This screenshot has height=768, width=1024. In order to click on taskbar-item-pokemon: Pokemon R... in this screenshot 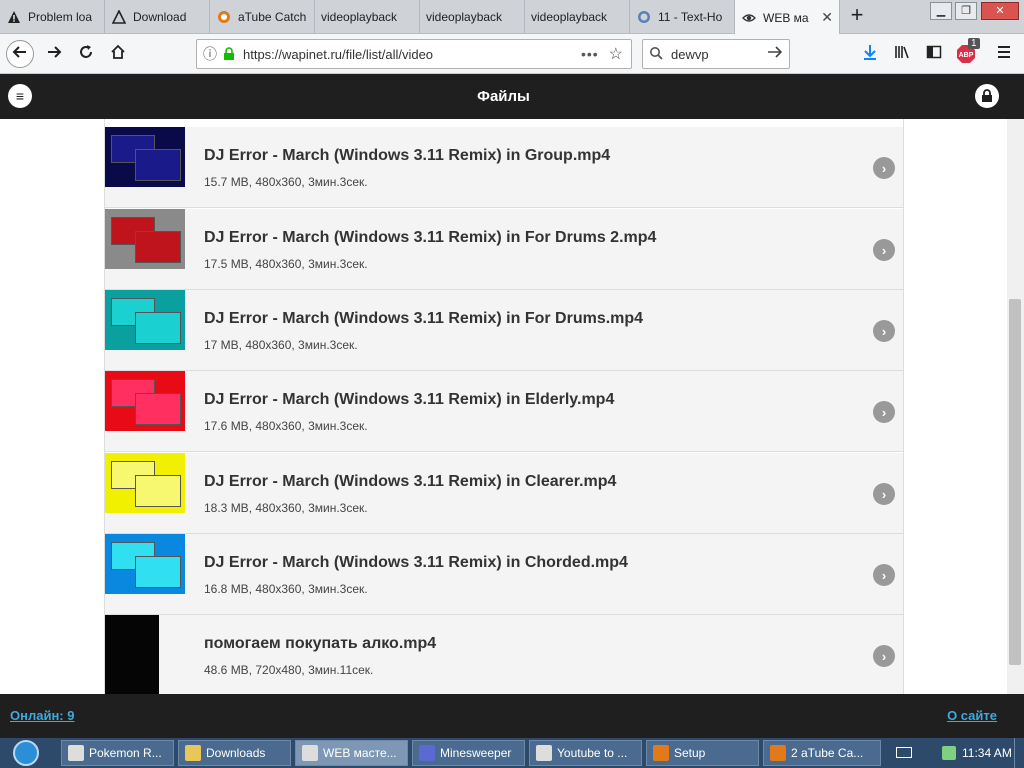, I will do `click(117, 753)`.